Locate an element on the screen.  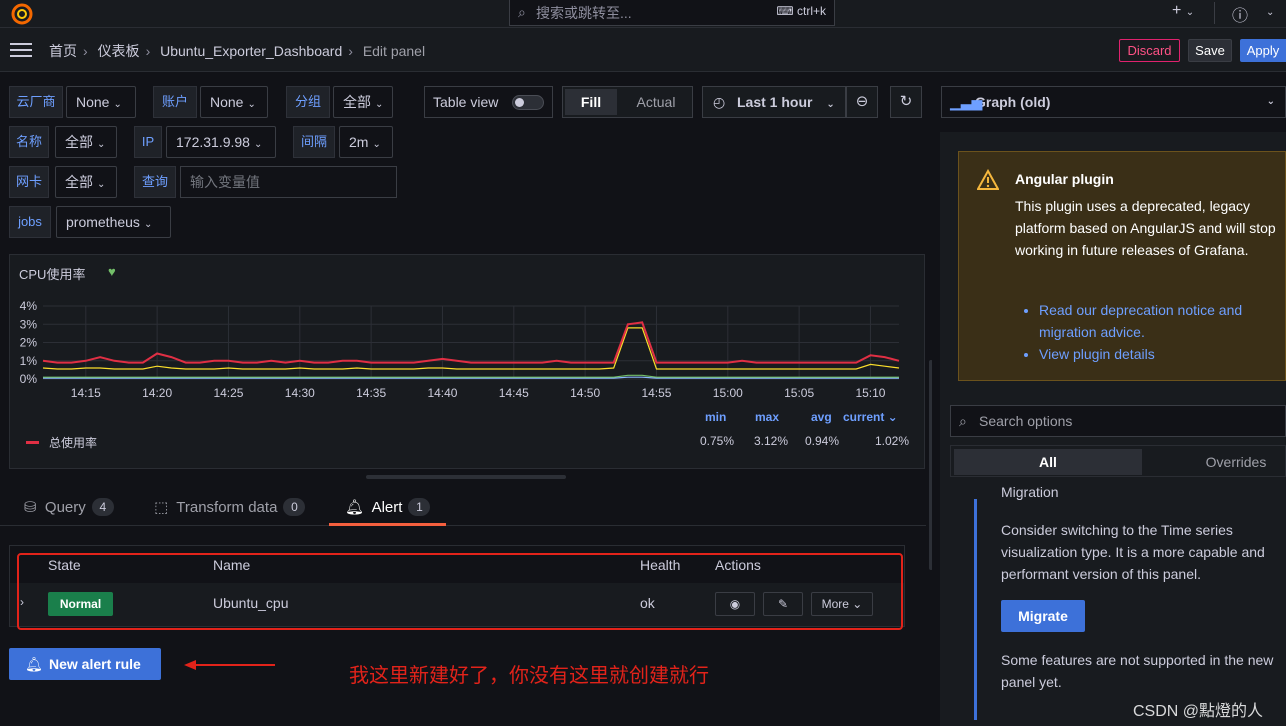
discard-button: Discard is located at coordinates (1149, 50).